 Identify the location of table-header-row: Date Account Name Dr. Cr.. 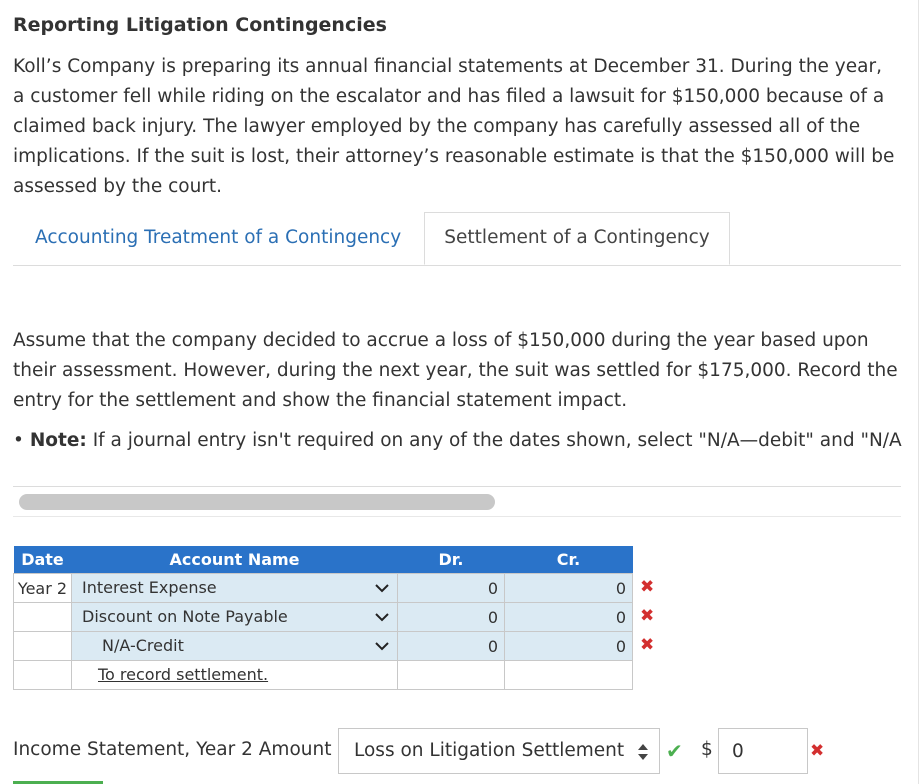
(323, 560).